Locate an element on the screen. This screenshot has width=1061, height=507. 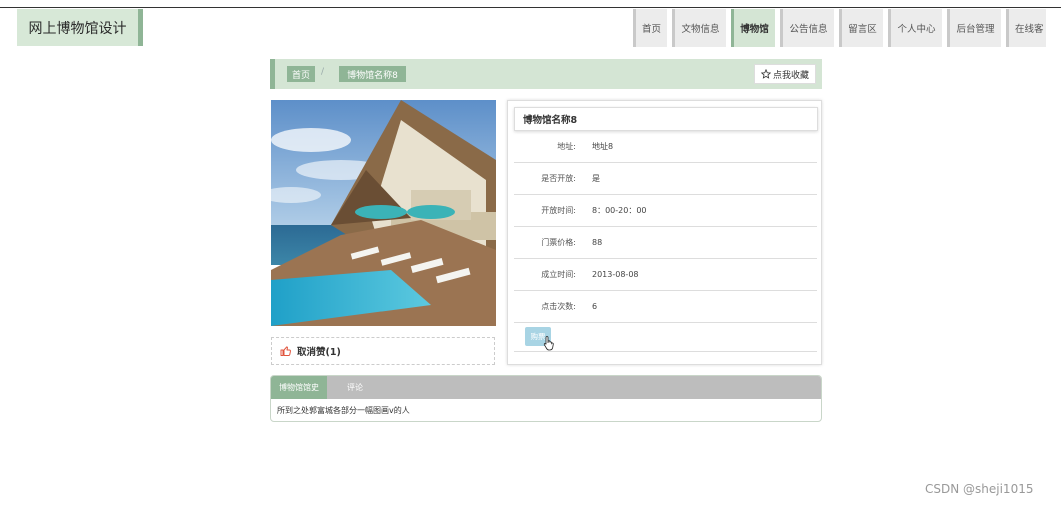
main-nav: 首页 文物信息 博物馆 公告信息 留言区 个人中心 后台管理 在线客 is located at coordinates (839, 28).